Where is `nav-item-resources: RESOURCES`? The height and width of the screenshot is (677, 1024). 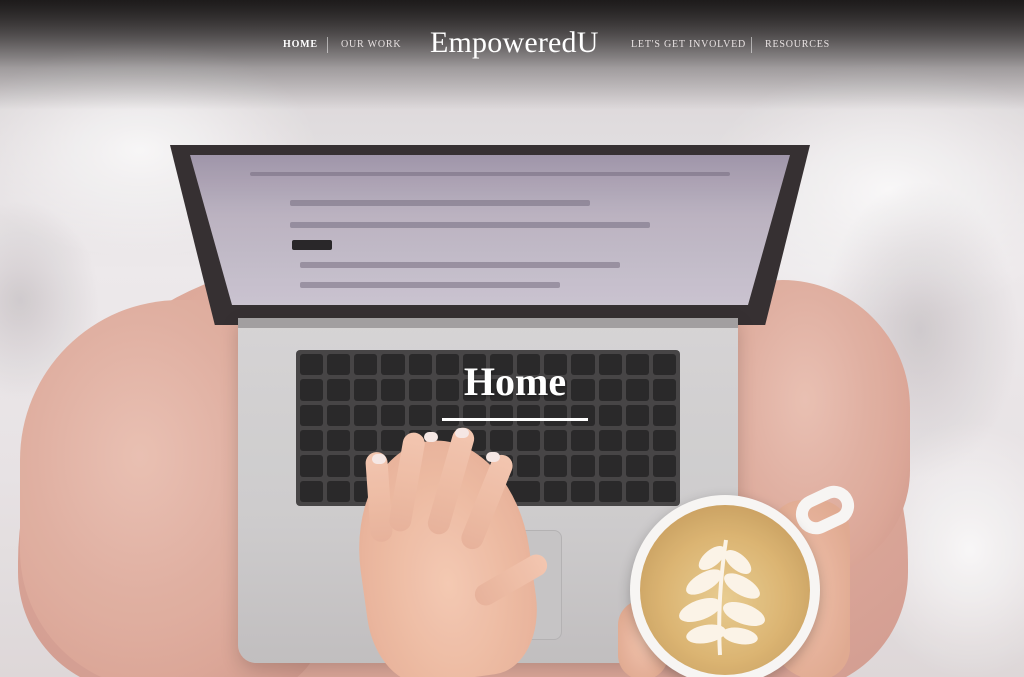
nav-item-resources: RESOURCES is located at coordinates (797, 44).